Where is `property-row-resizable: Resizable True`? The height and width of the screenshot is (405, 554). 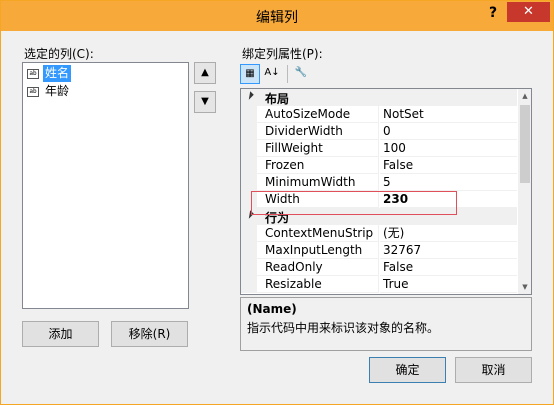
property-row-resizable: Resizable True is located at coordinates (379, 284).